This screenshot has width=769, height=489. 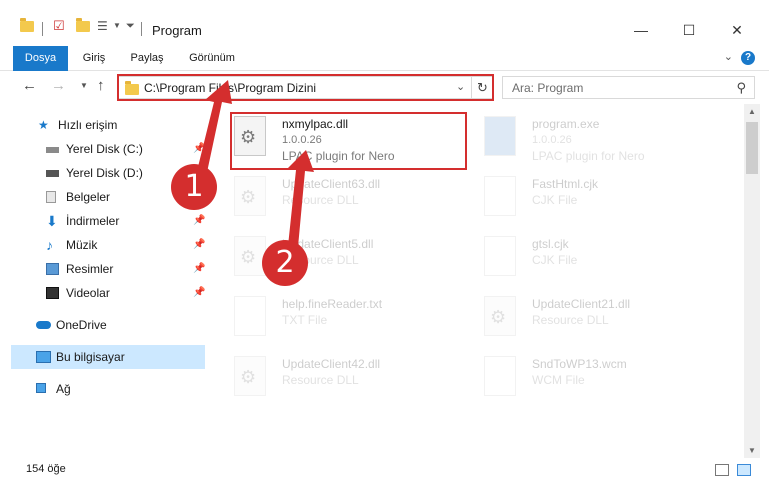 I want to click on chevron-down-icon: ▼, so click(x=117, y=25).